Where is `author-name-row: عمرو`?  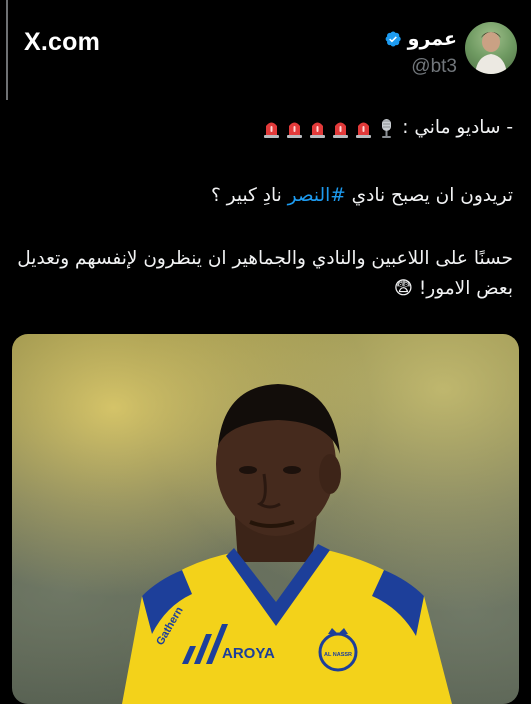
author-name-row: عمرو is located at coordinates (420, 39).